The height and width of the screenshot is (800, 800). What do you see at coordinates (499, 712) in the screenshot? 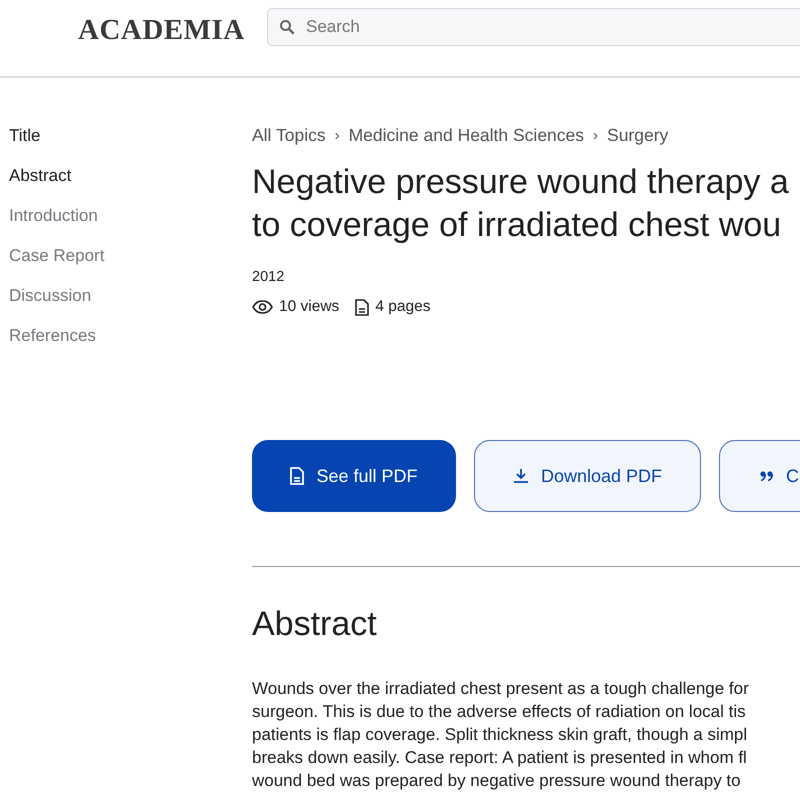
I see `abstract-text-line: surgeon. This is due to the adverse effects of radiation on local tis` at bounding box center [499, 712].